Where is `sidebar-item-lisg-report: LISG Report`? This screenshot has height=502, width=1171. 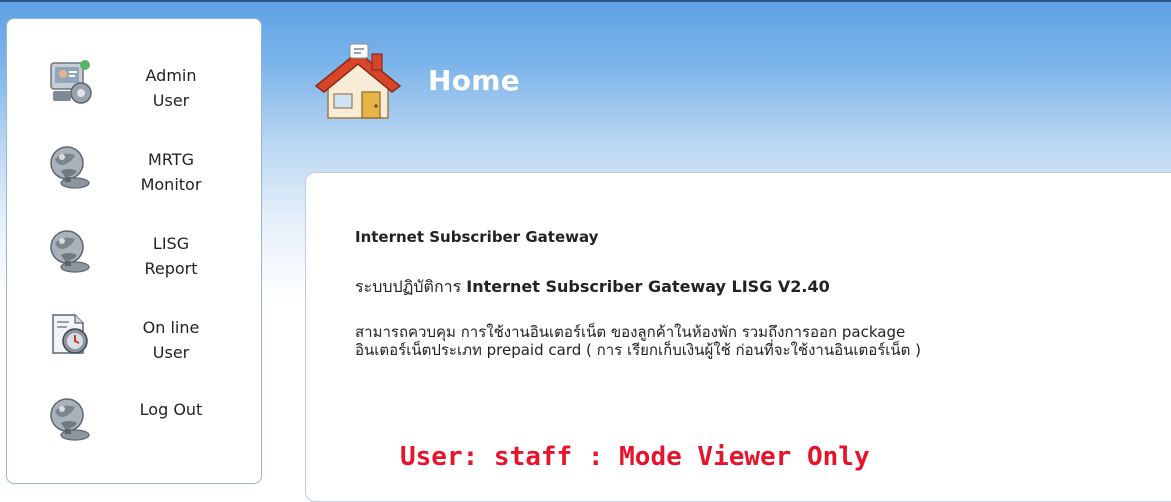 sidebar-item-lisg-report: LISG Report is located at coordinates (134, 256).